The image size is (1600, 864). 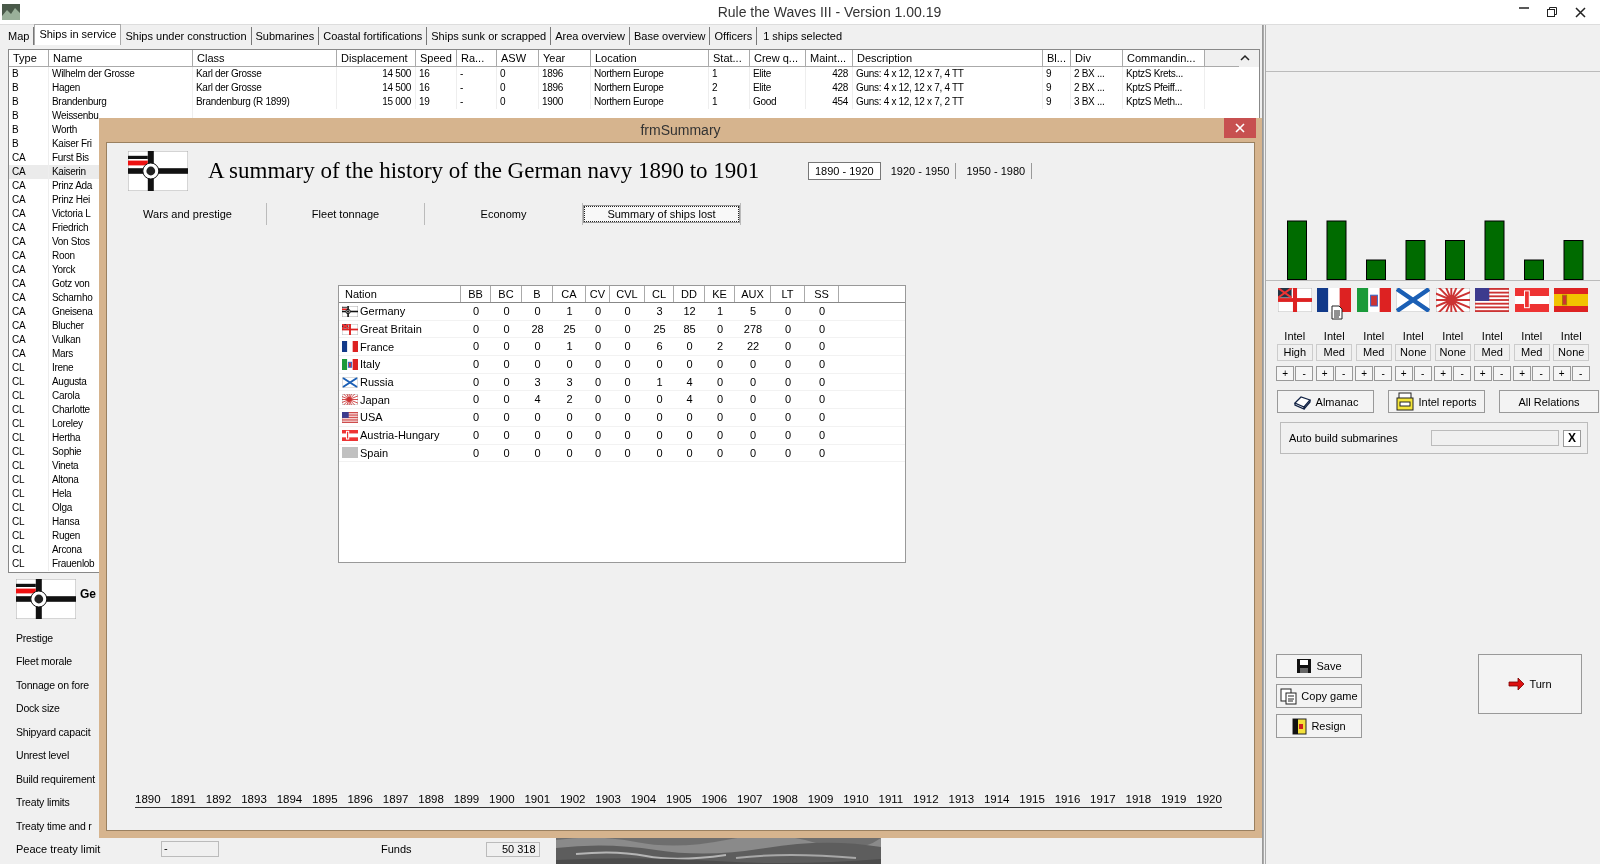 What do you see at coordinates (1097, 58) in the screenshot?
I see `column-header: Div` at bounding box center [1097, 58].